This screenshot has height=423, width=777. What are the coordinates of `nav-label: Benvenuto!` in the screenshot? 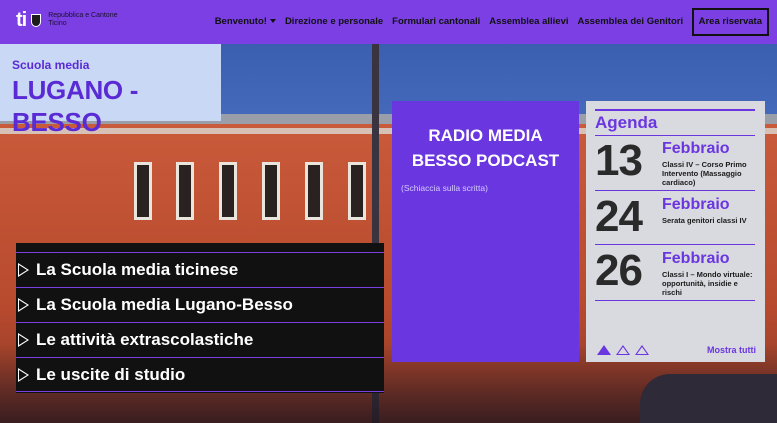 It's located at (240, 21).